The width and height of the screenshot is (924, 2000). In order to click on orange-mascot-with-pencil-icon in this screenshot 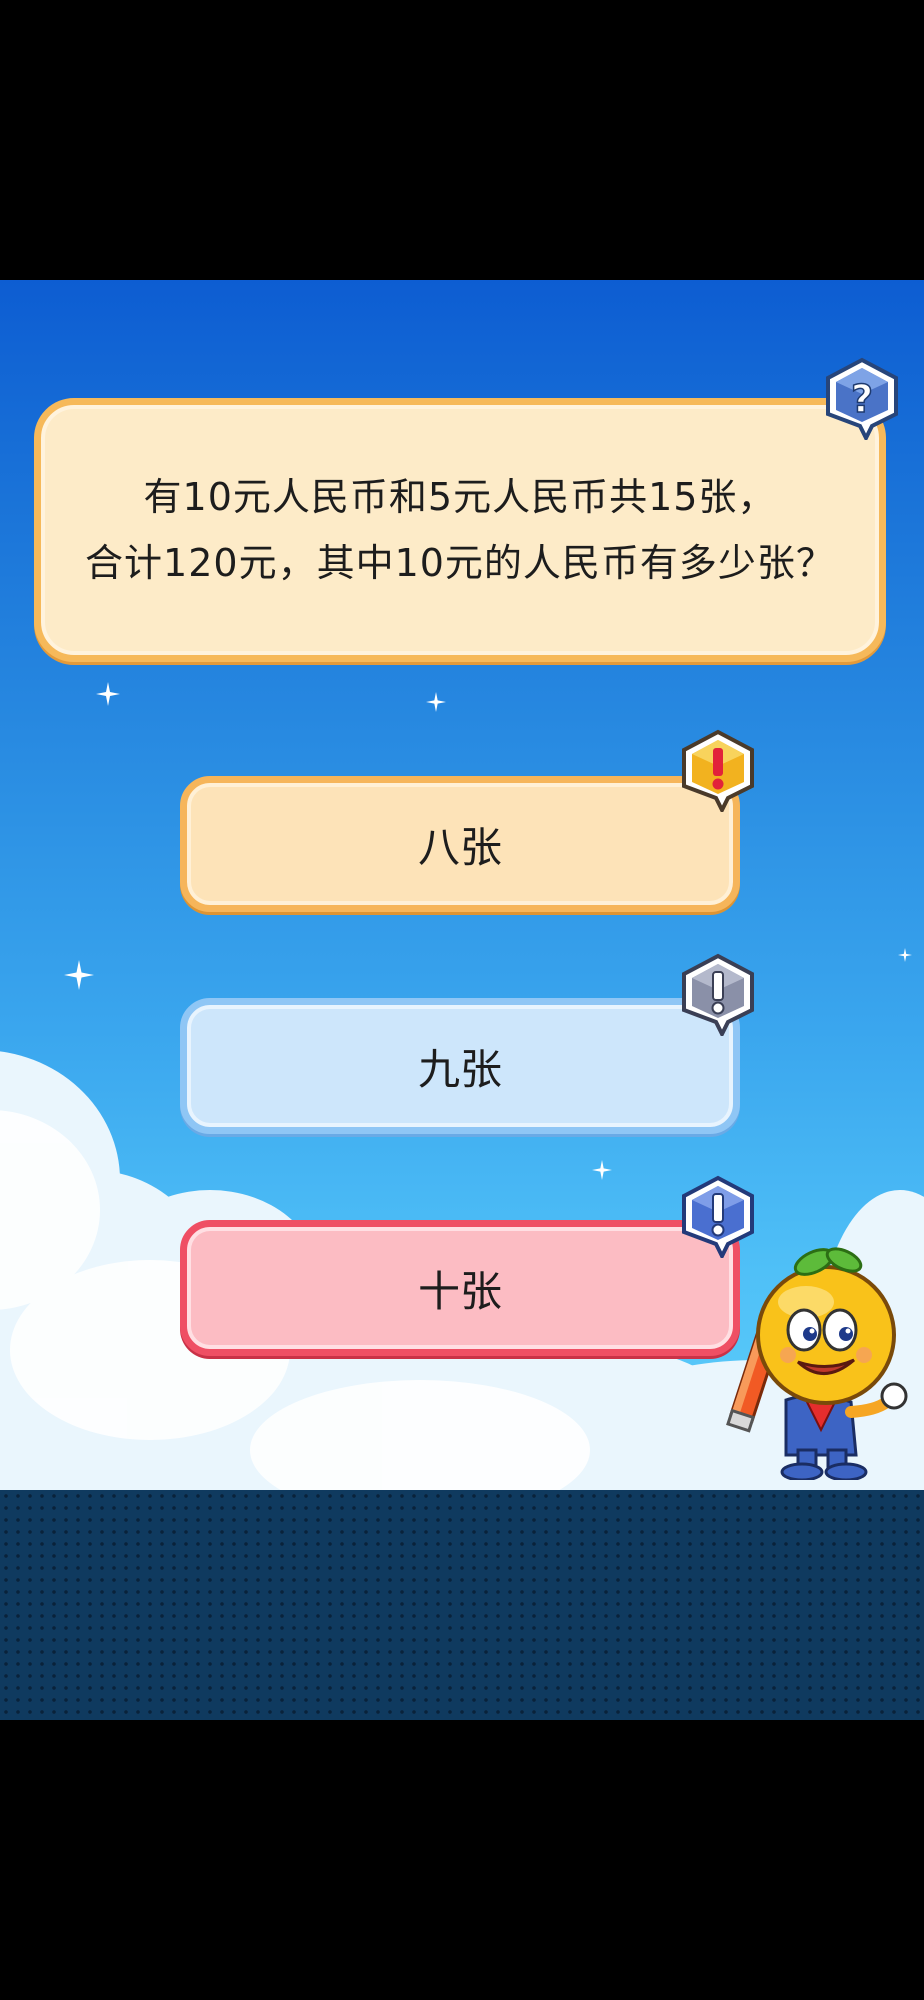, I will do `click(817, 1363)`.